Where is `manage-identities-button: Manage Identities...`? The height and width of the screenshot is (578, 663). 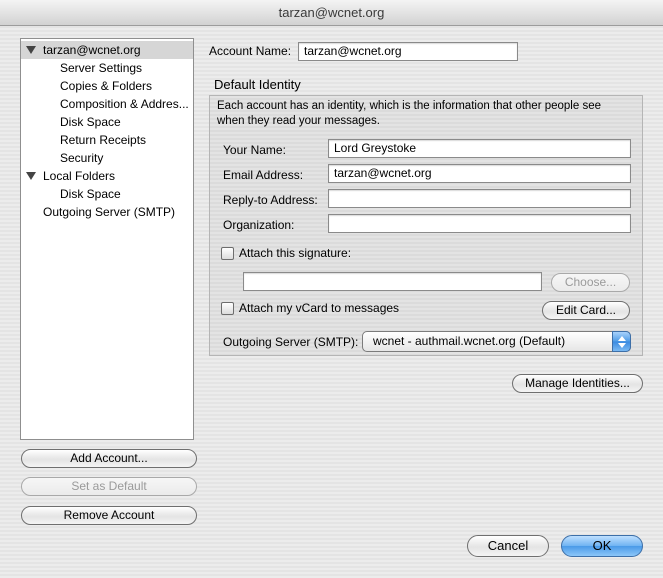 manage-identities-button: Manage Identities... is located at coordinates (577, 383).